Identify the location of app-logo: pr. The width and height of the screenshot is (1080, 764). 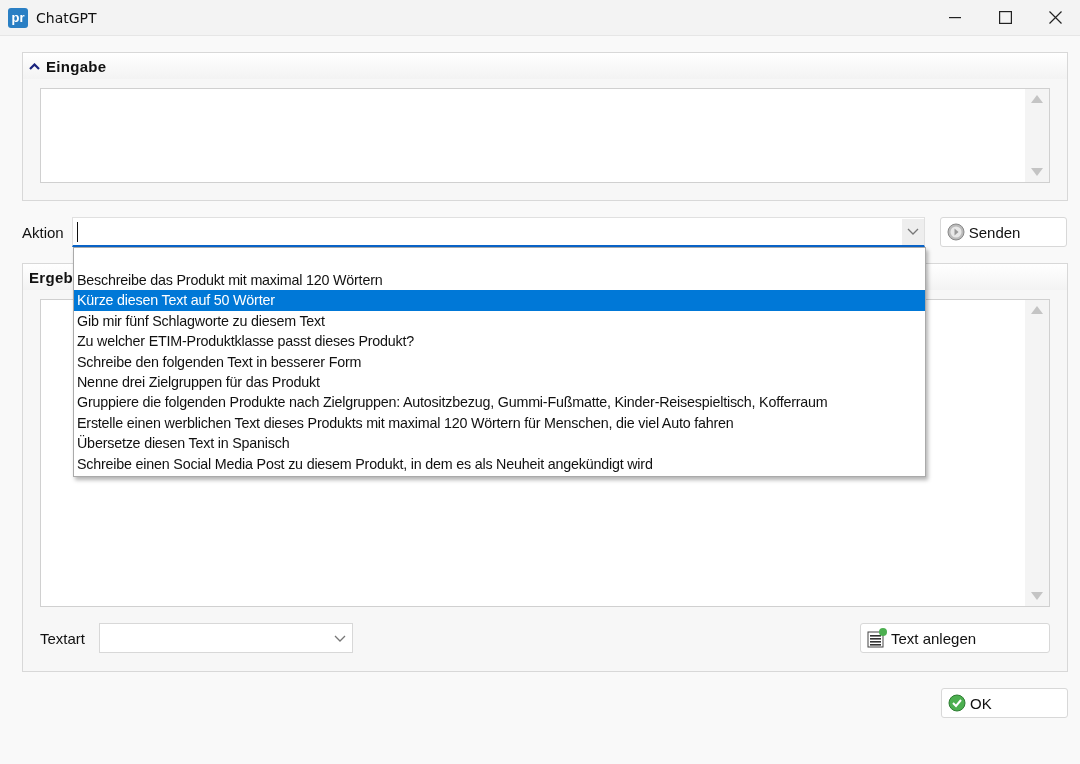
(18, 17).